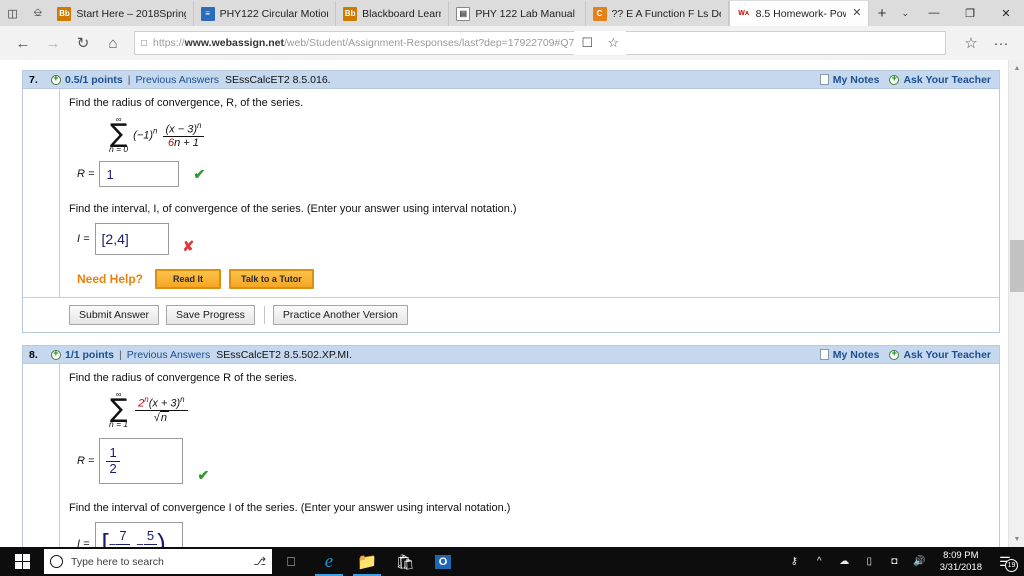  Describe the element at coordinates (139, 174) in the screenshot. I see `radius-input: 1` at that location.